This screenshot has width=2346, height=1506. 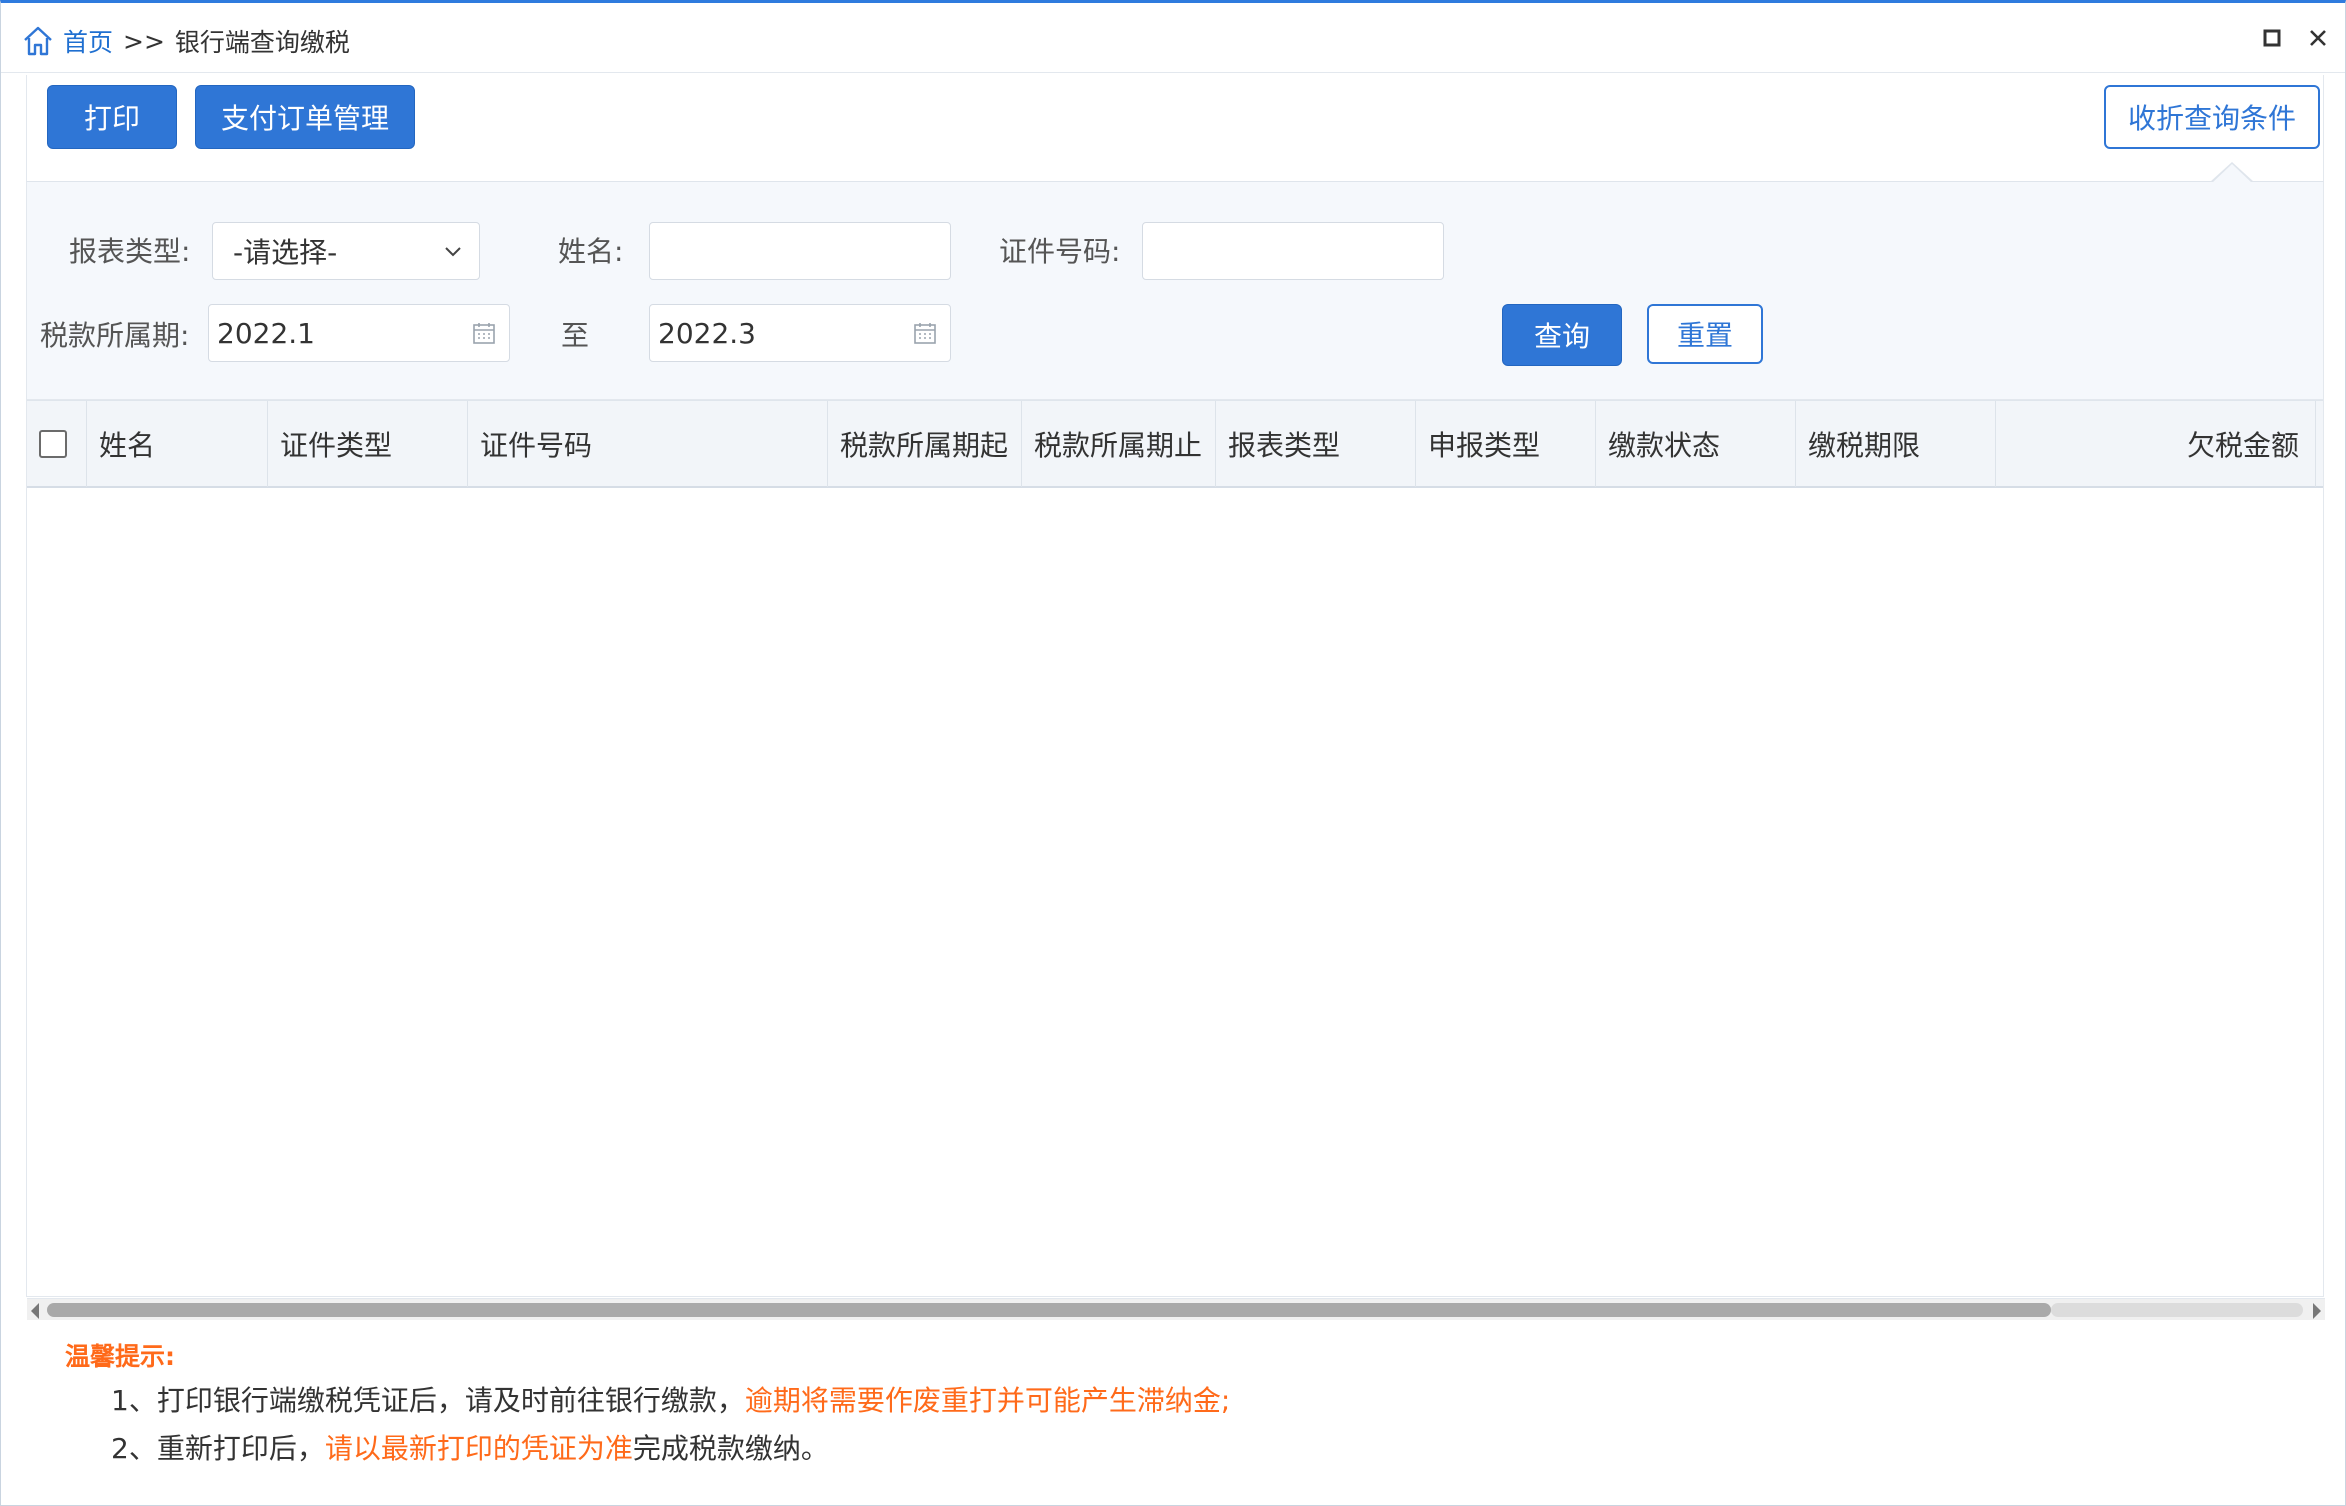 What do you see at coordinates (305, 117) in the screenshot?
I see `payment-order-management-button: 支付订单管理` at bounding box center [305, 117].